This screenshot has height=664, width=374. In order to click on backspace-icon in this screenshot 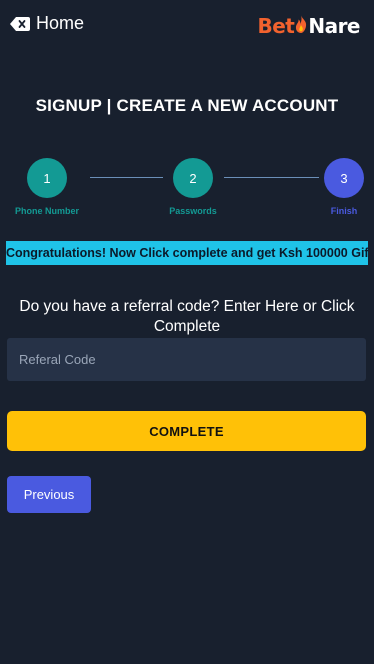, I will do `click(20, 23)`.